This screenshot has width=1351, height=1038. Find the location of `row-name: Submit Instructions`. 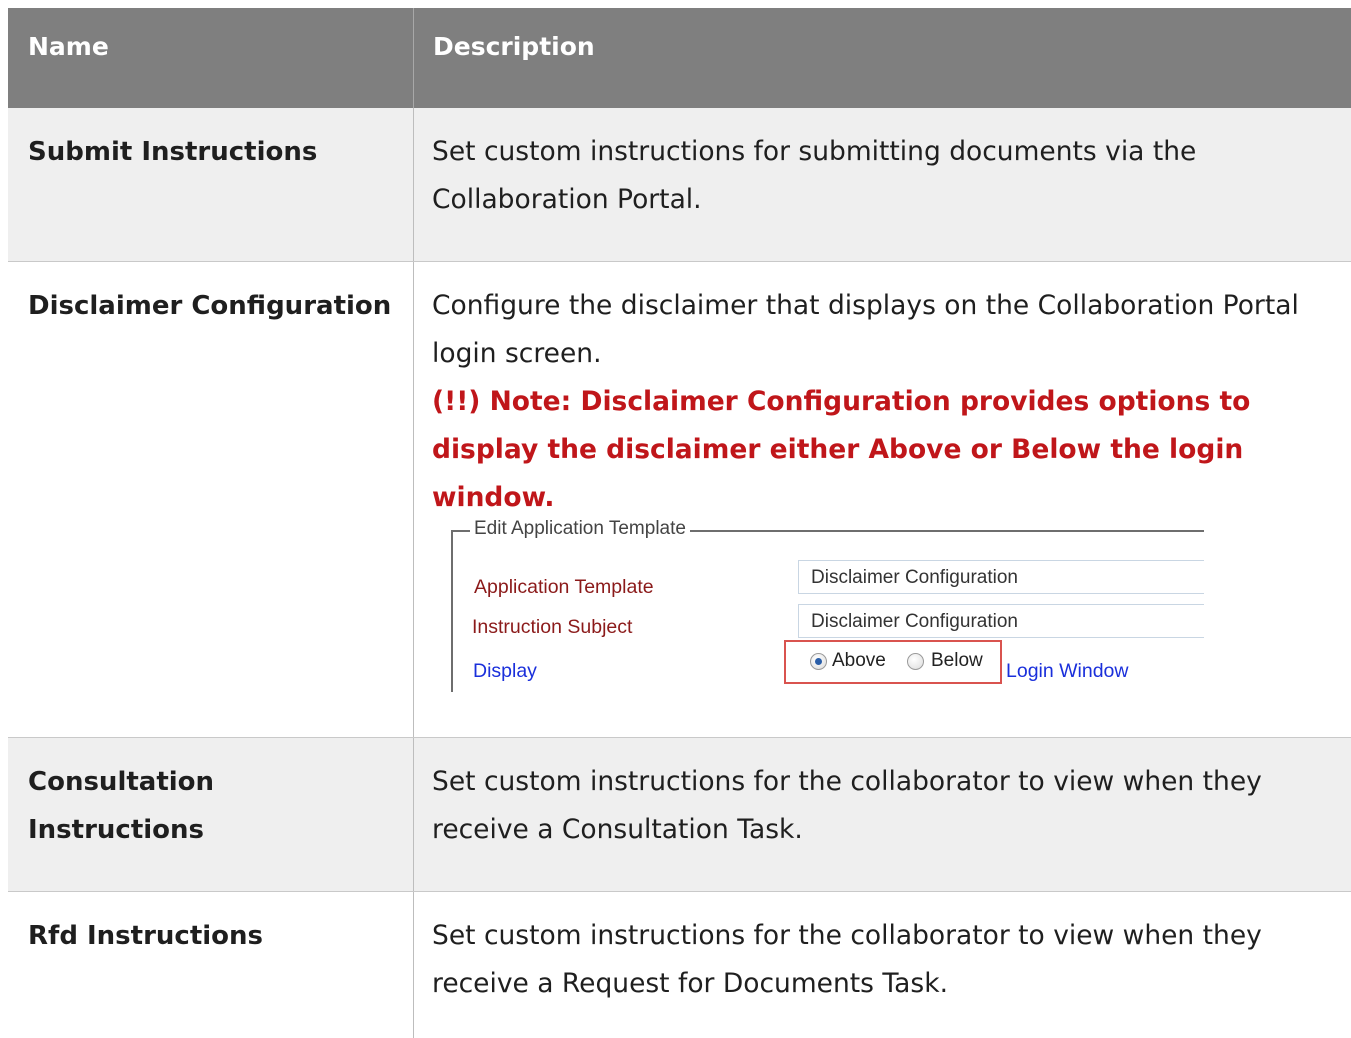

row-name: Submit Instructions is located at coordinates (173, 152).